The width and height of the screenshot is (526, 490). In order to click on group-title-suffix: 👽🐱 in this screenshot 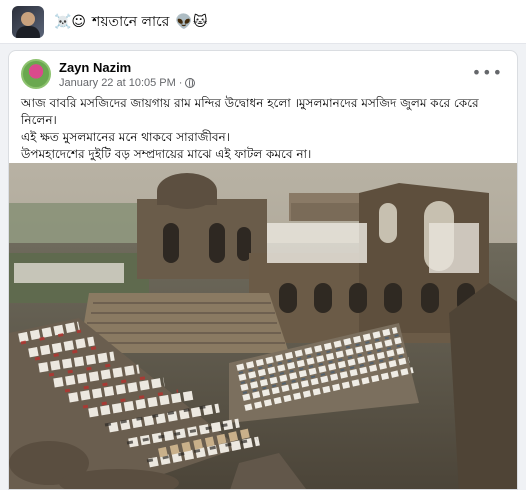, I will do `click(191, 21)`.